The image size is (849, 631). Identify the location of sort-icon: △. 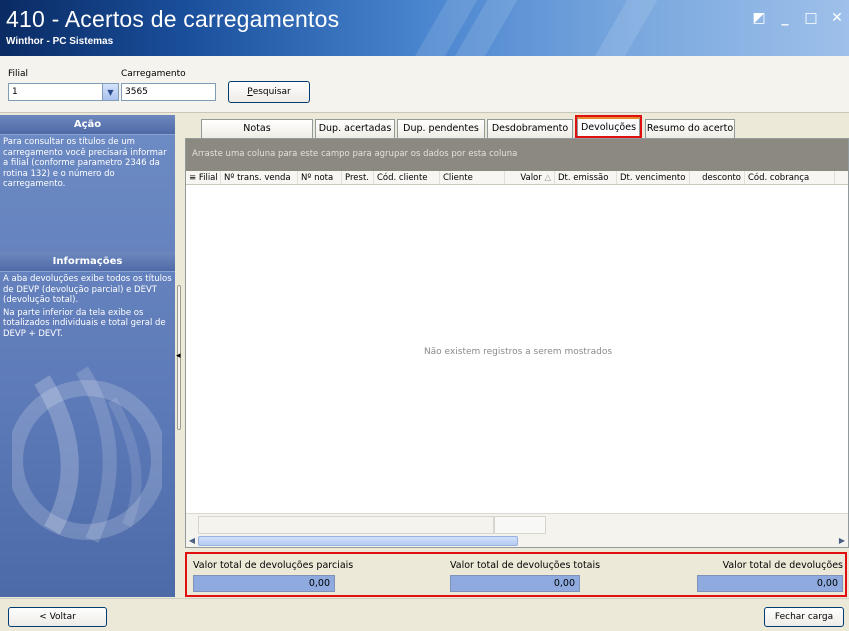
(547, 178).